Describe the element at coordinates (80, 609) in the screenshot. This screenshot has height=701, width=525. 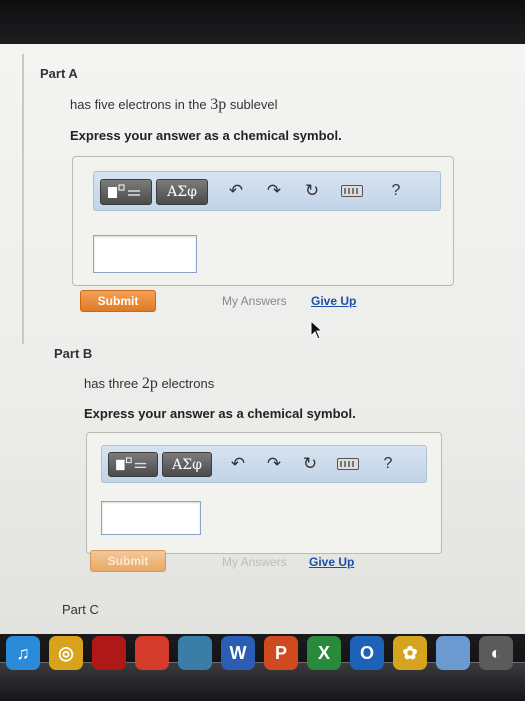
I see `part-c-title: Part C` at that location.